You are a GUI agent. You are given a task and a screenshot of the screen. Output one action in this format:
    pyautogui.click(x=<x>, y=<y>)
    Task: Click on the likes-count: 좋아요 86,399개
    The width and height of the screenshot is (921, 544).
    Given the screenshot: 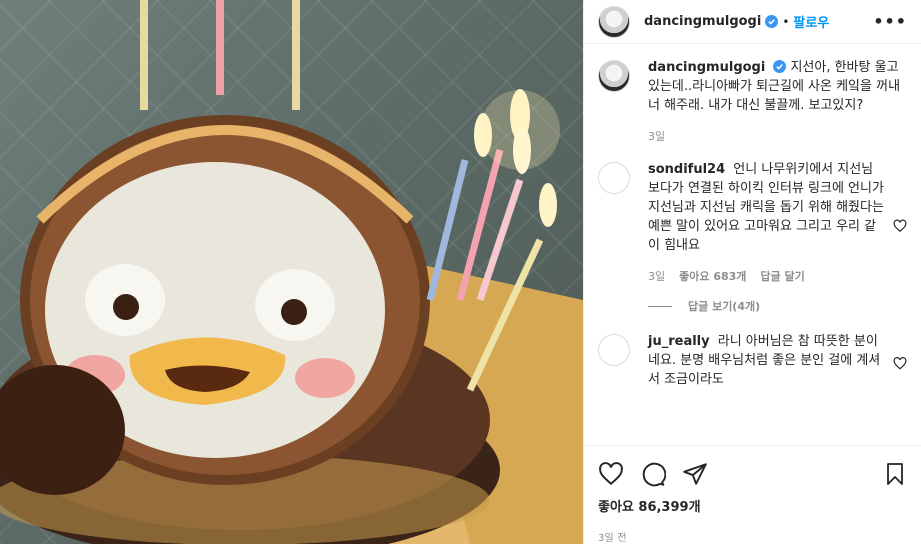 What is the action you would take?
    pyautogui.click(x=752, y=505)
    